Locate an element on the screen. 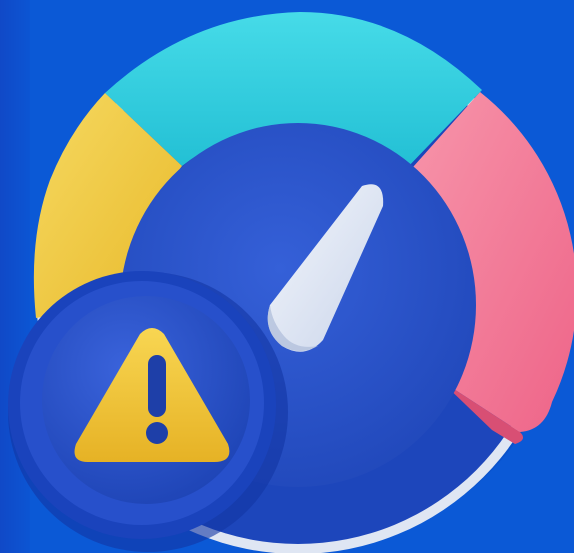  warning-exclamation-dot is located at coordinates (157, 433).